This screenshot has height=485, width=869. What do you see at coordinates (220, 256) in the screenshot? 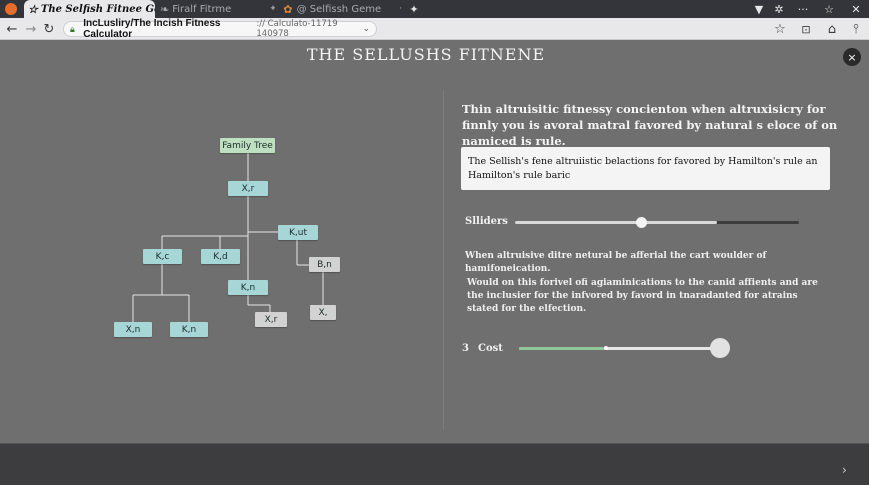
I see `tree-node: K,d` at bounding box center [220, 256].